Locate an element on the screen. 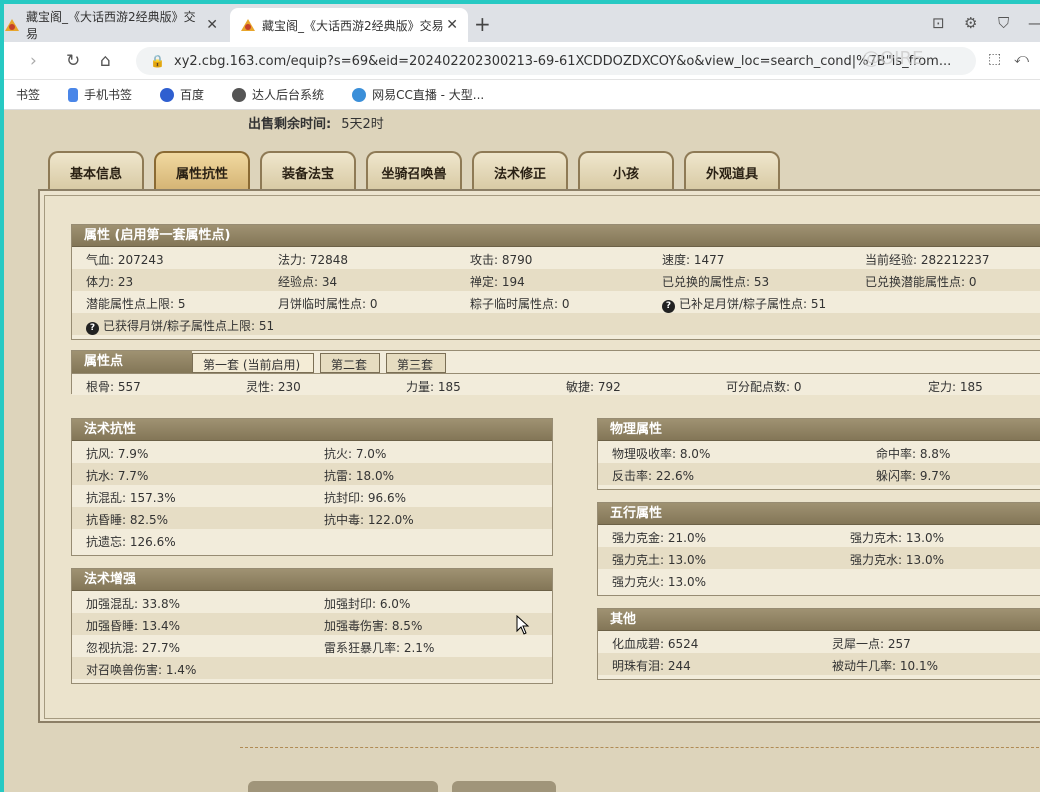  attr-cell: 潜能属性点上限: 5 is located at coordinates (136, 304).